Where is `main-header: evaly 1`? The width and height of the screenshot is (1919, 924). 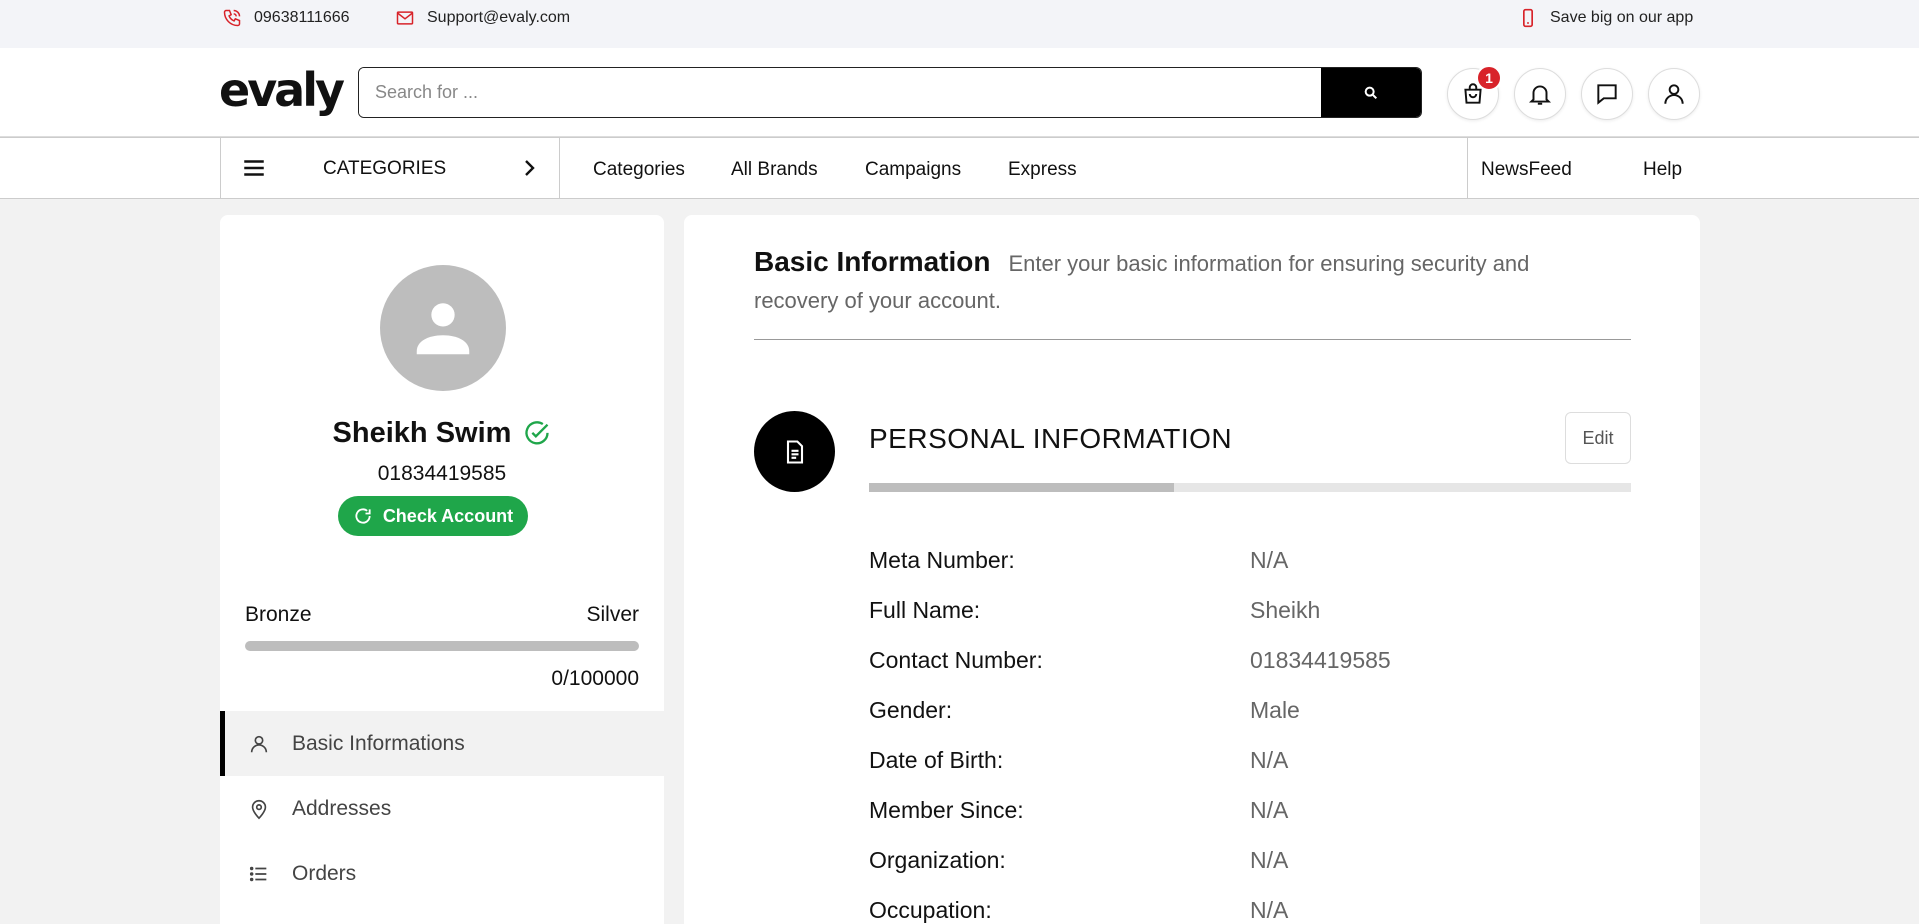
main-header: evaly 1 is located at coordinates (959, 92).